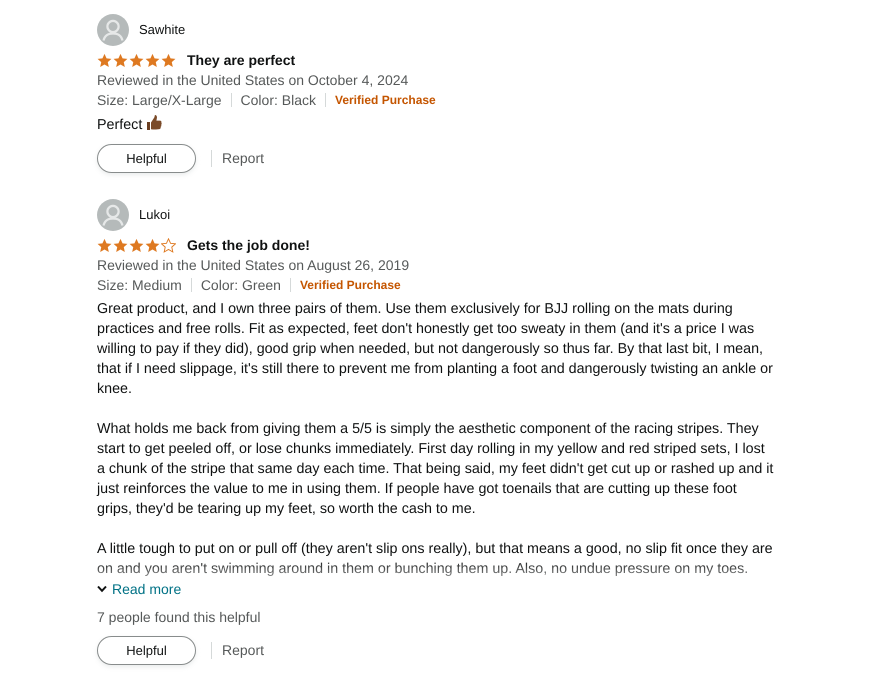 This screenshot has width=889, height=676. What do you see at coordinates (278, 100) in the screenshot?
I see `product-variant: Color: Black` at bounding box center [278, 100].